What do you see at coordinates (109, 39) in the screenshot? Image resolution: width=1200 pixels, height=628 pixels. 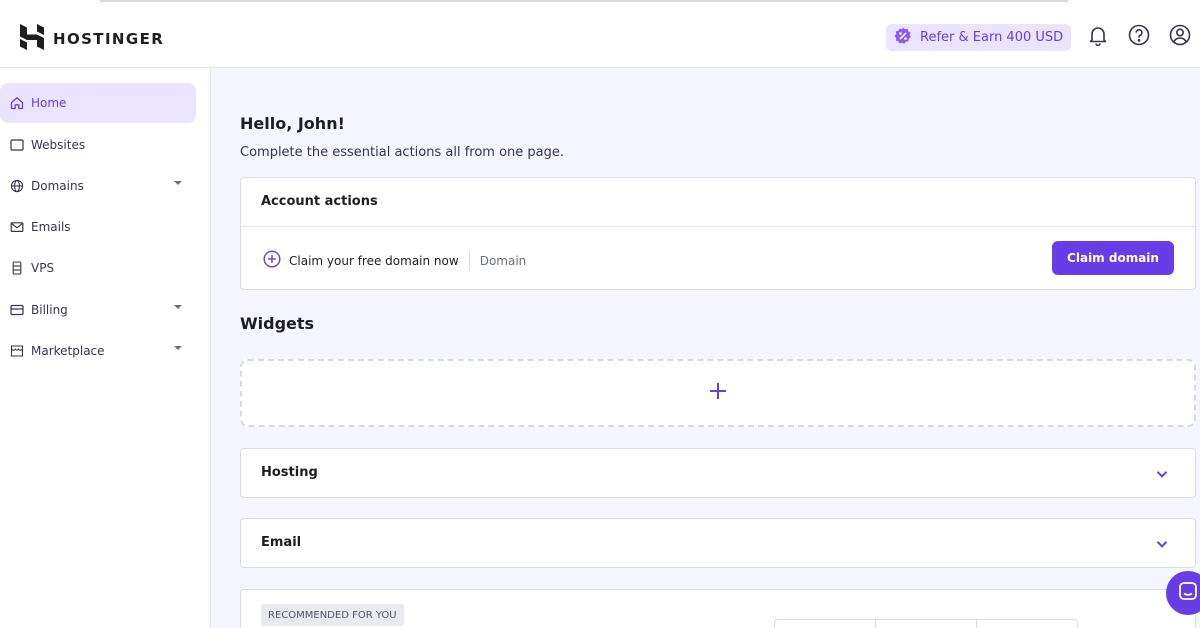 I see `brand-name: HOSTINGER` at bounding box center [109, 39].